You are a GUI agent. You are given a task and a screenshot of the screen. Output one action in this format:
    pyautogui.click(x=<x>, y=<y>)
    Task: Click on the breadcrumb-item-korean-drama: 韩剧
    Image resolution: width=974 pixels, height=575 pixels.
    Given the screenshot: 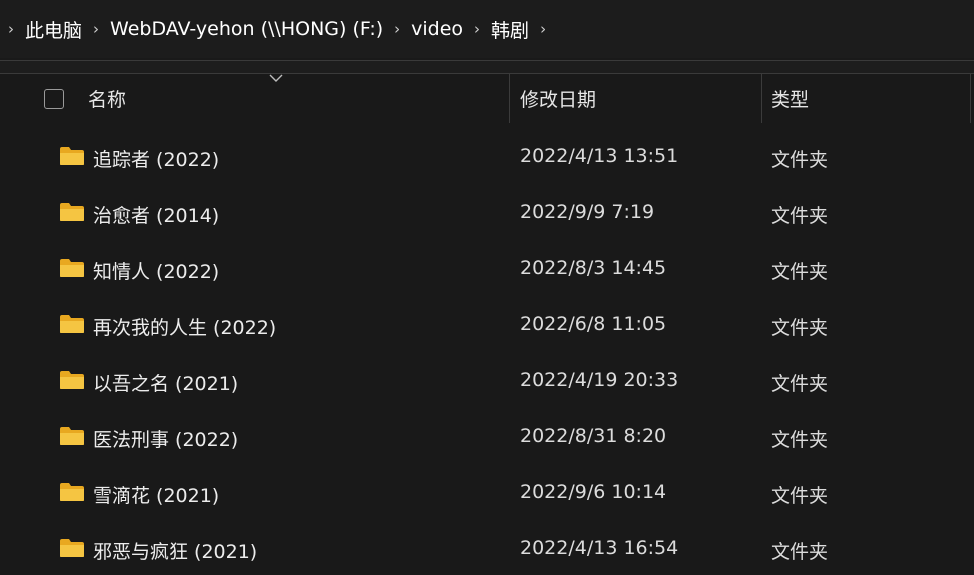 What is the action you would take?
    pyautogui.click(x=510, y=29)
    